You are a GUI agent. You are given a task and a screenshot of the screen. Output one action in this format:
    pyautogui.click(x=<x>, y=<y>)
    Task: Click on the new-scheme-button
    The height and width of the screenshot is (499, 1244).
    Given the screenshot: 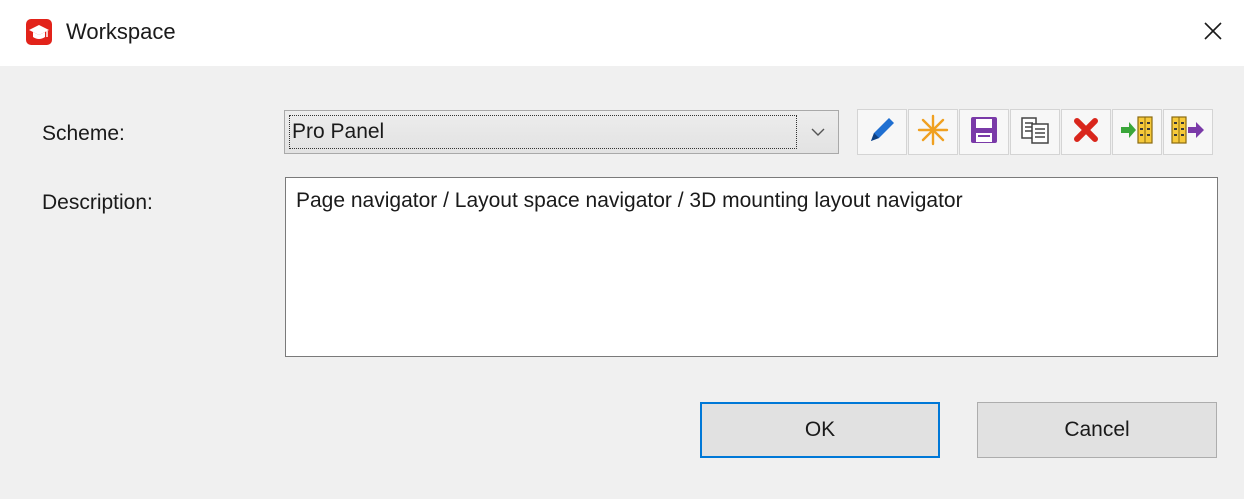 What is the action you would take?
    pyautogui.click(x=933, y=132)
    